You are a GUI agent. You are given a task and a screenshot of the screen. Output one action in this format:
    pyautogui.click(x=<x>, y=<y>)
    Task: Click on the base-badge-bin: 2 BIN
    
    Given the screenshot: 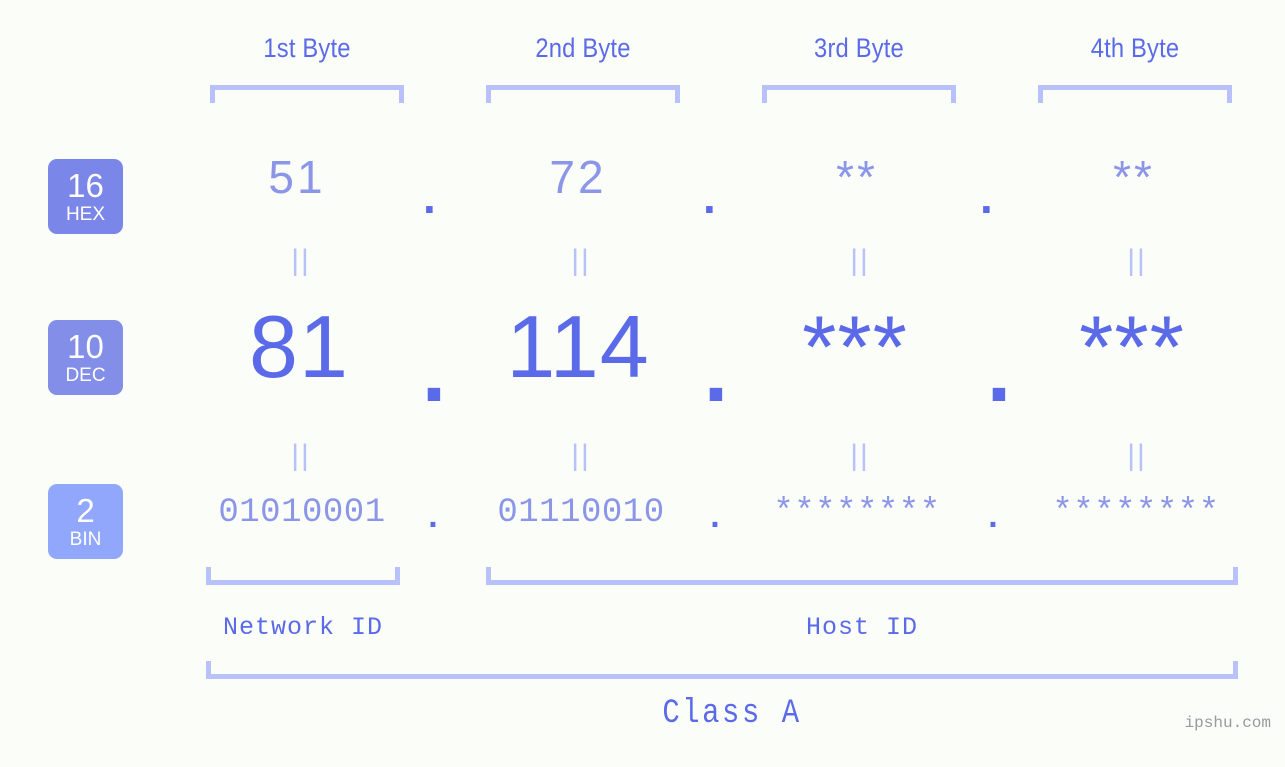 What is the action you would take?
    pyautogui.click(x=85, y=521)
    